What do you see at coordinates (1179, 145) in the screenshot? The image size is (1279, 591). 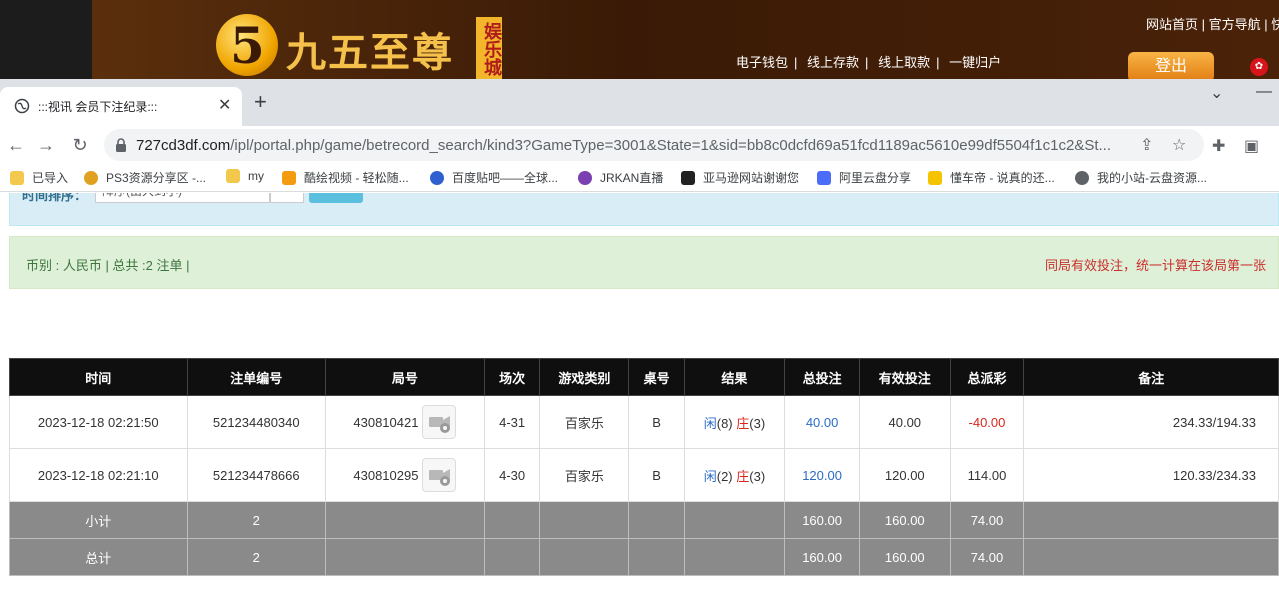 I see `bookmark-star-icon: ☆` at bounding box center [1179, 145].